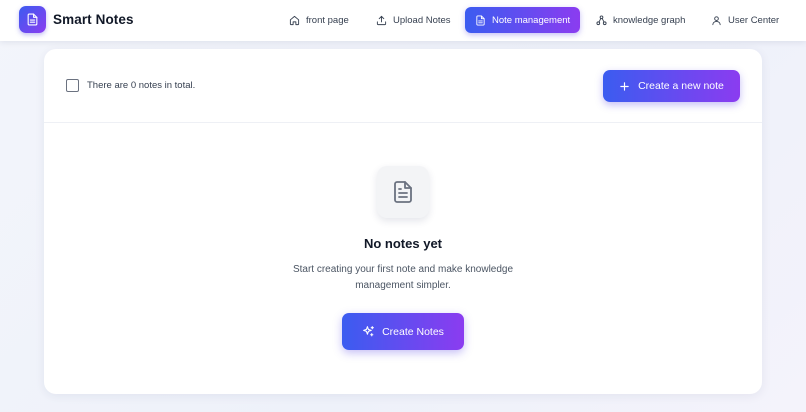 This screenshot has height=412, width=806. What do you see at coordinates (72, 85) in the screenshot?
I see `select-all-checkbox` at bounding box center [72, 85].